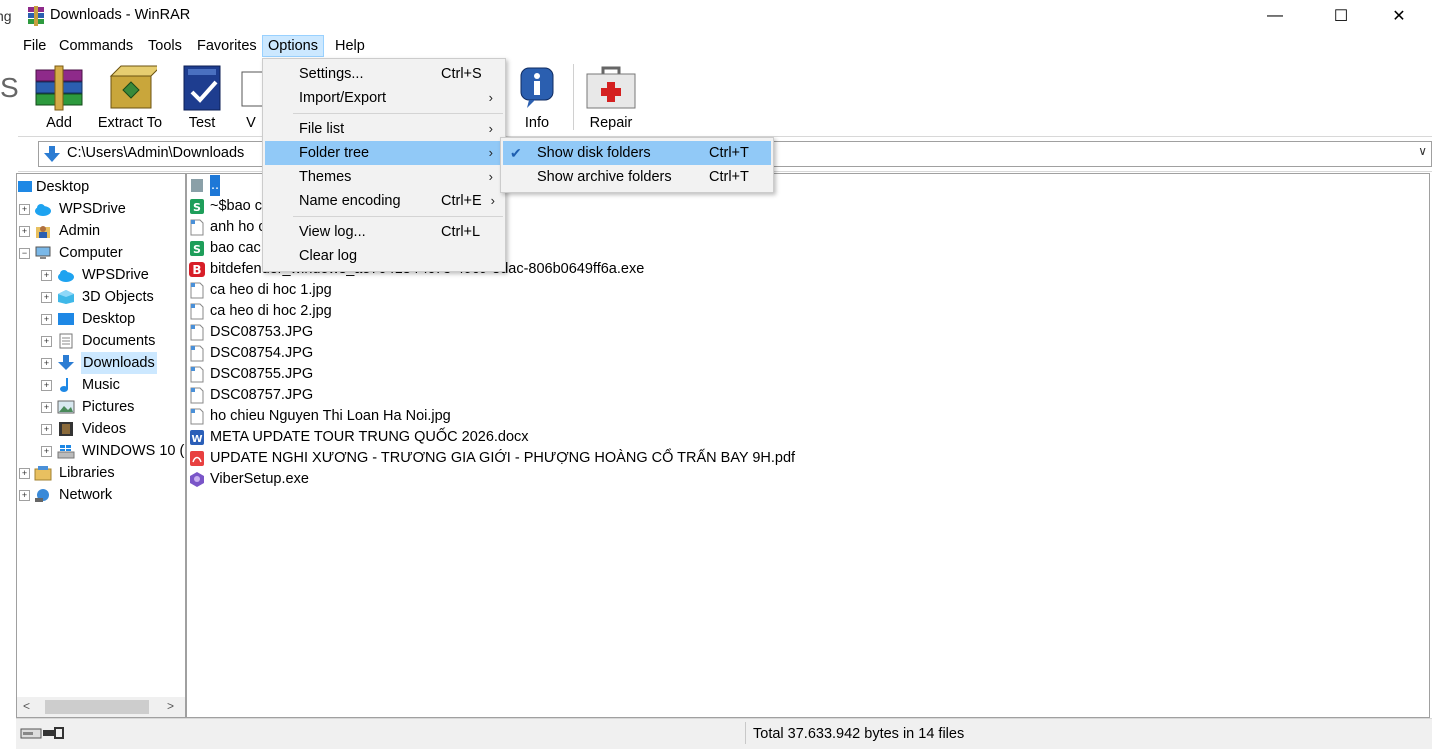 Image resolution: width=1432 pixels, height=749 pixels. I want to click on tree-horizontal-scrollbar: < >, so click(101, 707).